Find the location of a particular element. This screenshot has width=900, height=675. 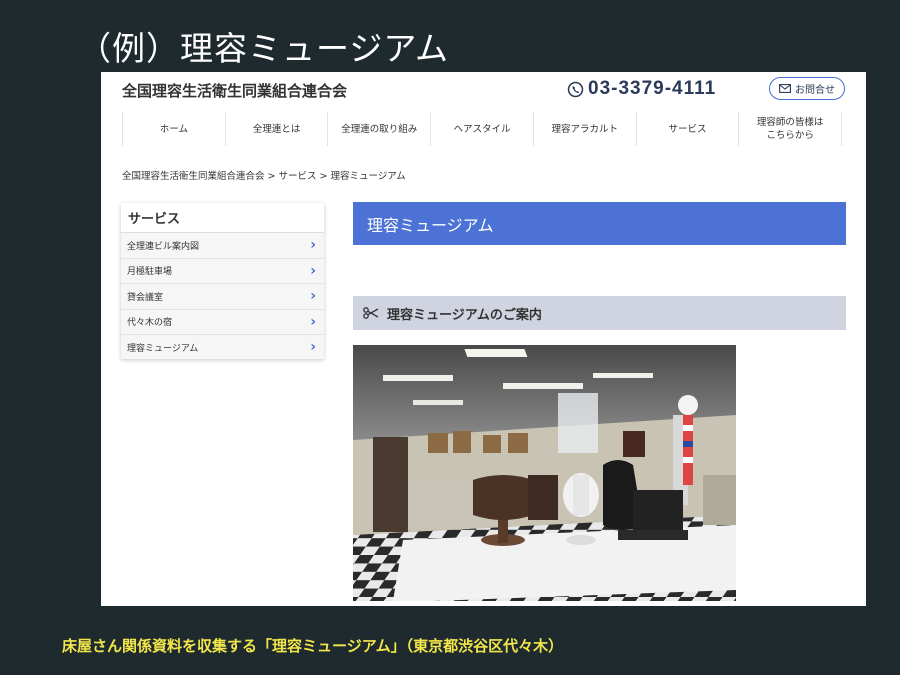

sidebar-item-label: 月極駐車場 is located at coordinates (150, 272).